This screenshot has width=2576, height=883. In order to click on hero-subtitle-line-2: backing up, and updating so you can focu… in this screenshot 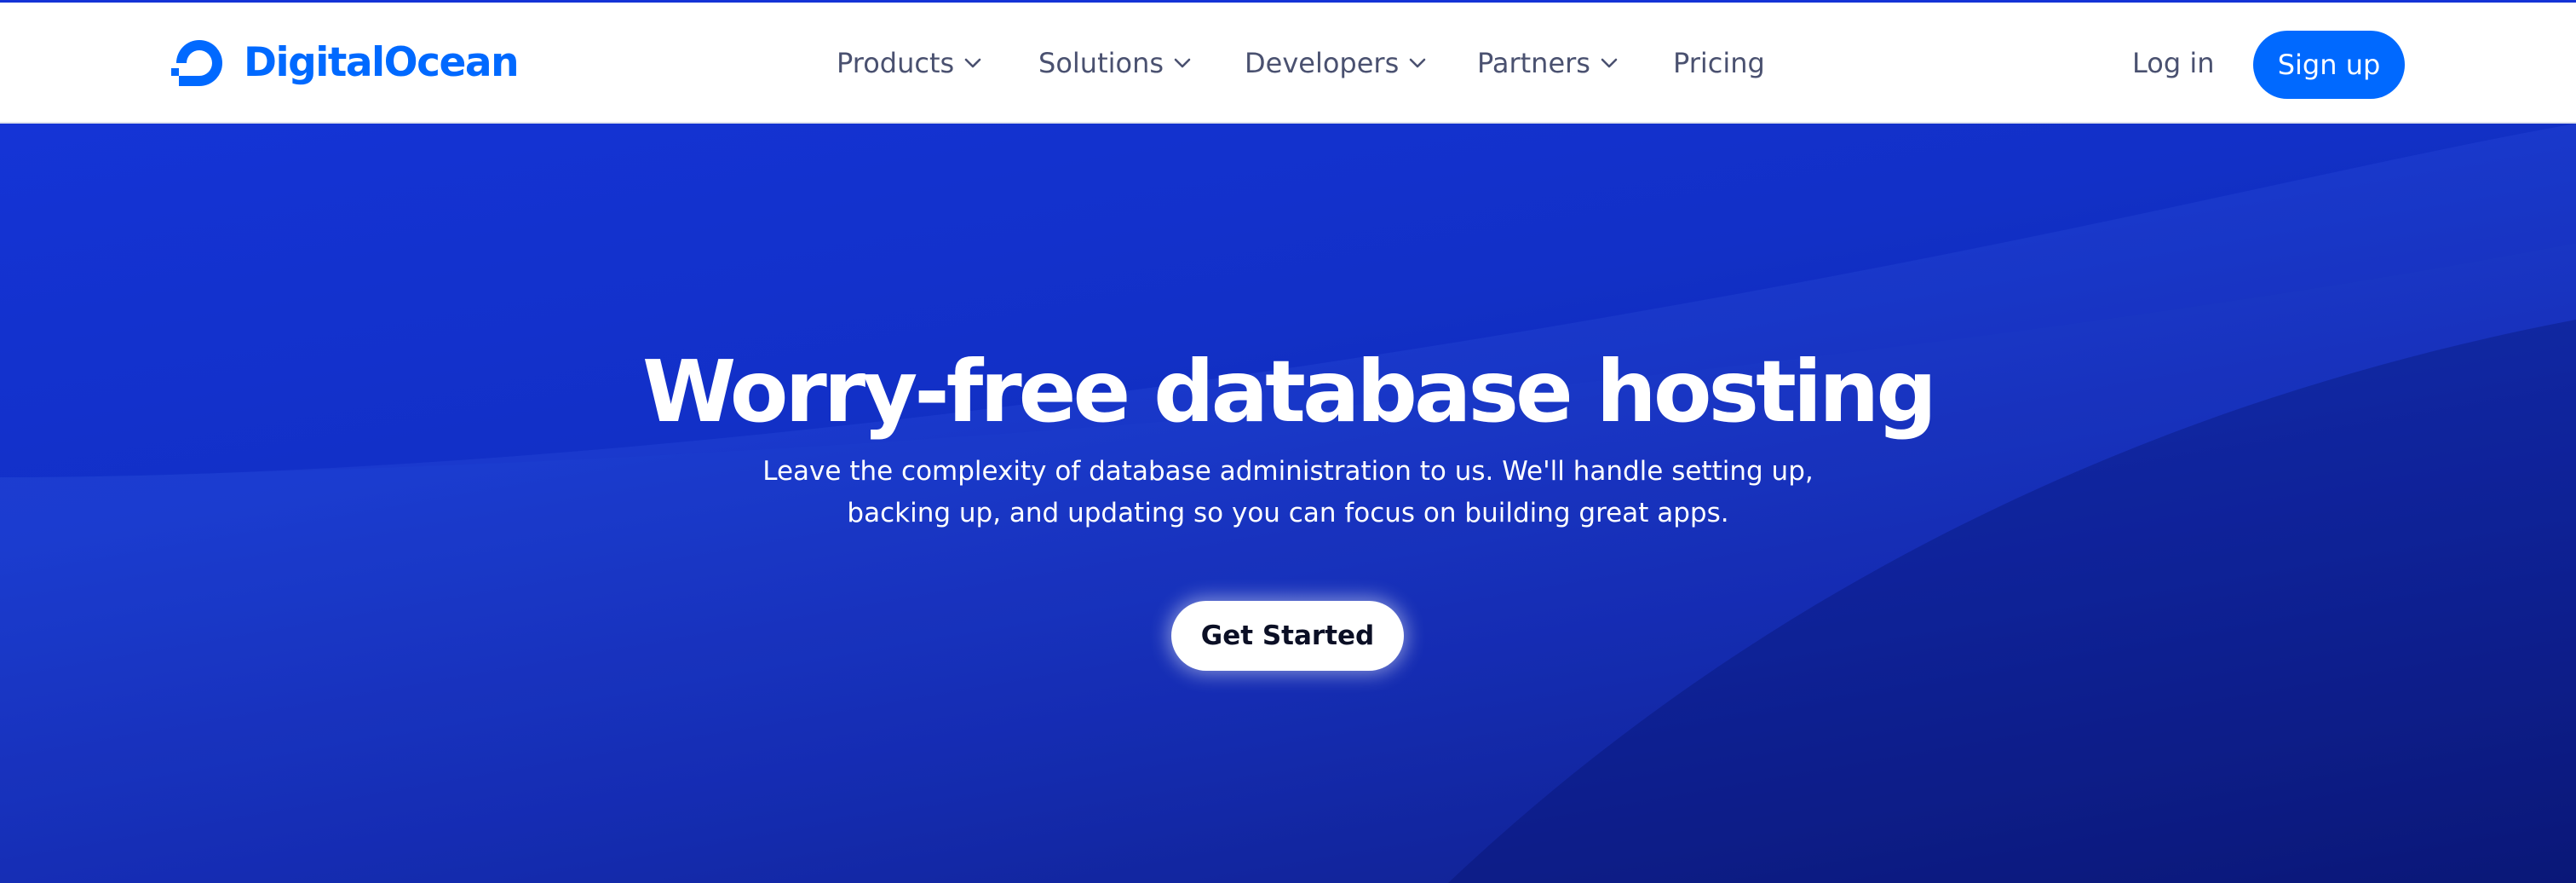, I will do `click(1288, 513)`.